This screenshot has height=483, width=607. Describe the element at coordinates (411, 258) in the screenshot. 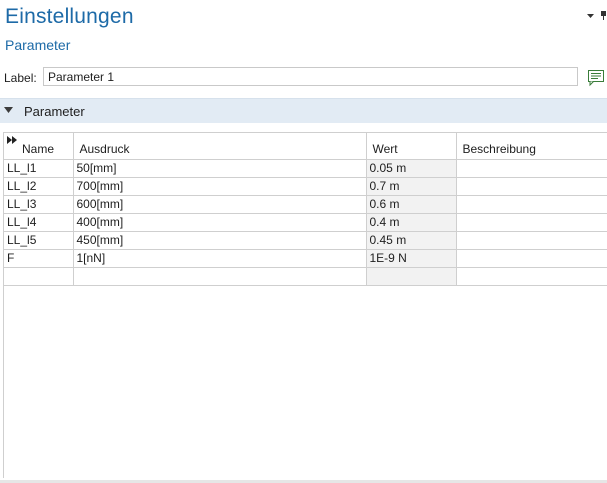

I see `cell-value: 1E-9 N` at that location.